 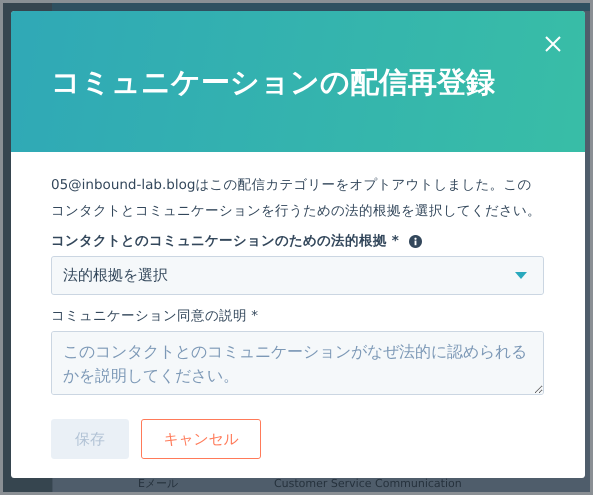 I want to click on message-text: 05@inbound-lab.blogはこの配信カテゴリーをオプトアウトしました。このコンタクトとコミュニケーションを行うための法的根拠を選択してください。, so click(x=296, y=198).